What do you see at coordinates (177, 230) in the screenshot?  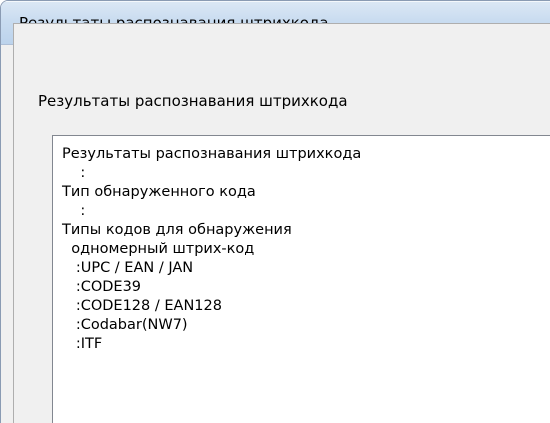 I see `code-types-to-detect-label: Типы кодов для обнаружения` at bounding box center [177, 230].